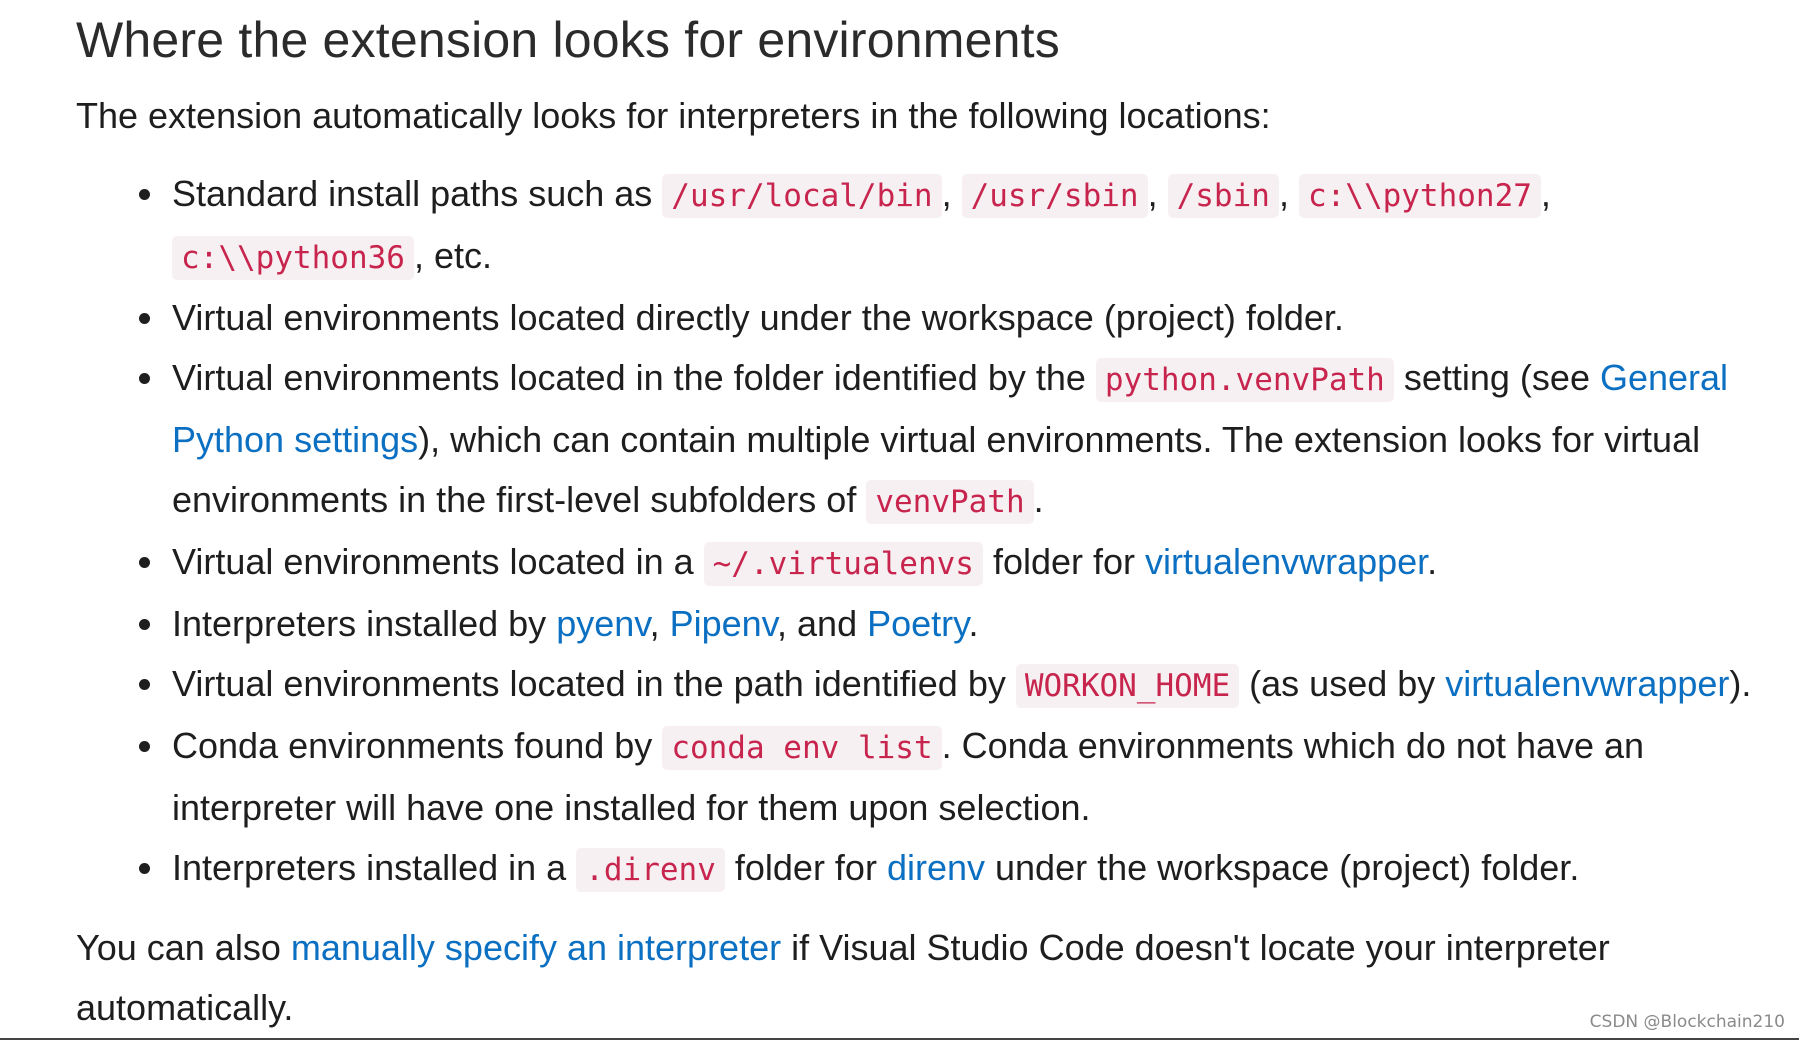 The width and height of the screenshot is (1799, 1040). Describe the element at coordinates (1244, 380) in the screenshot. I see `code-python-venvpath: python.venvPath` at that location.